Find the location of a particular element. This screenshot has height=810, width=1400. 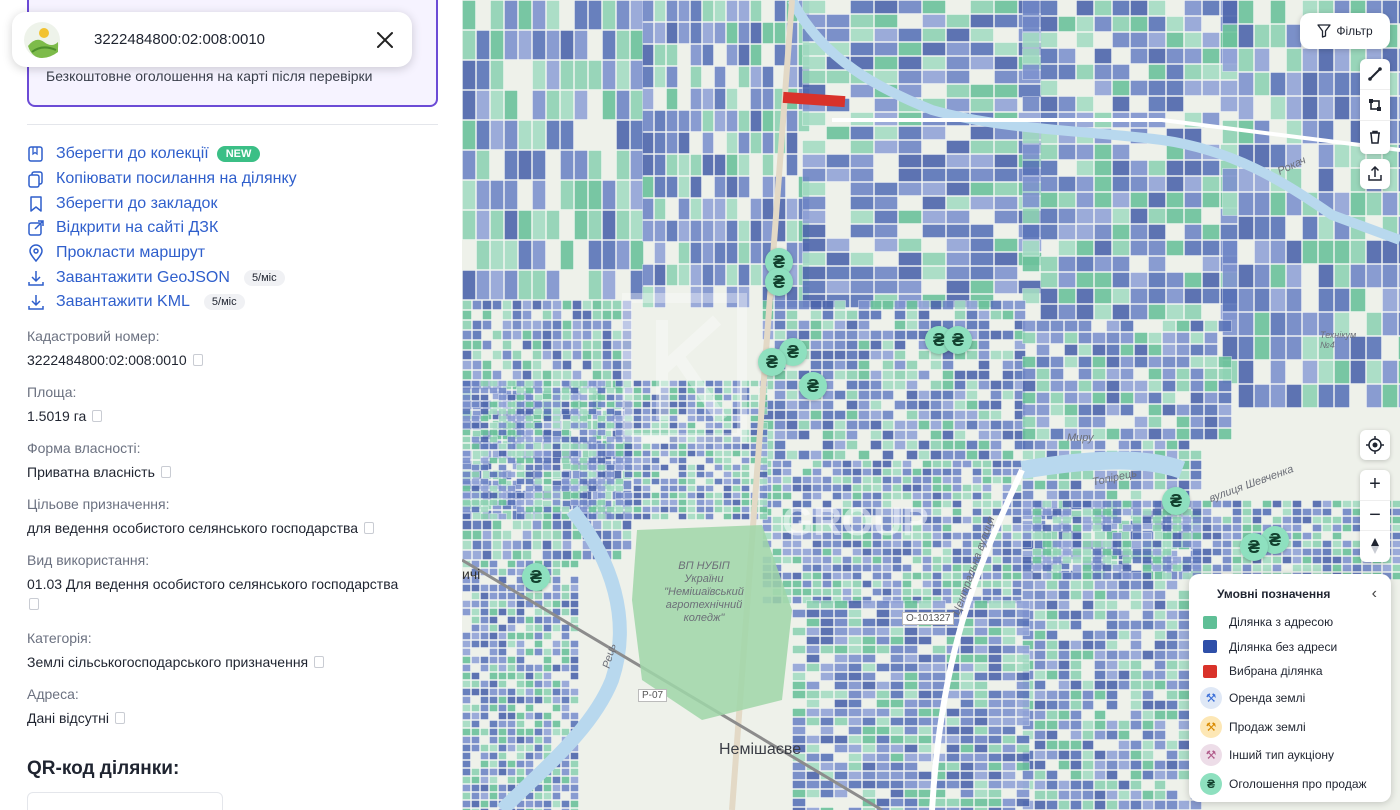

draw-line-button is located at coordinates (1375, 74).